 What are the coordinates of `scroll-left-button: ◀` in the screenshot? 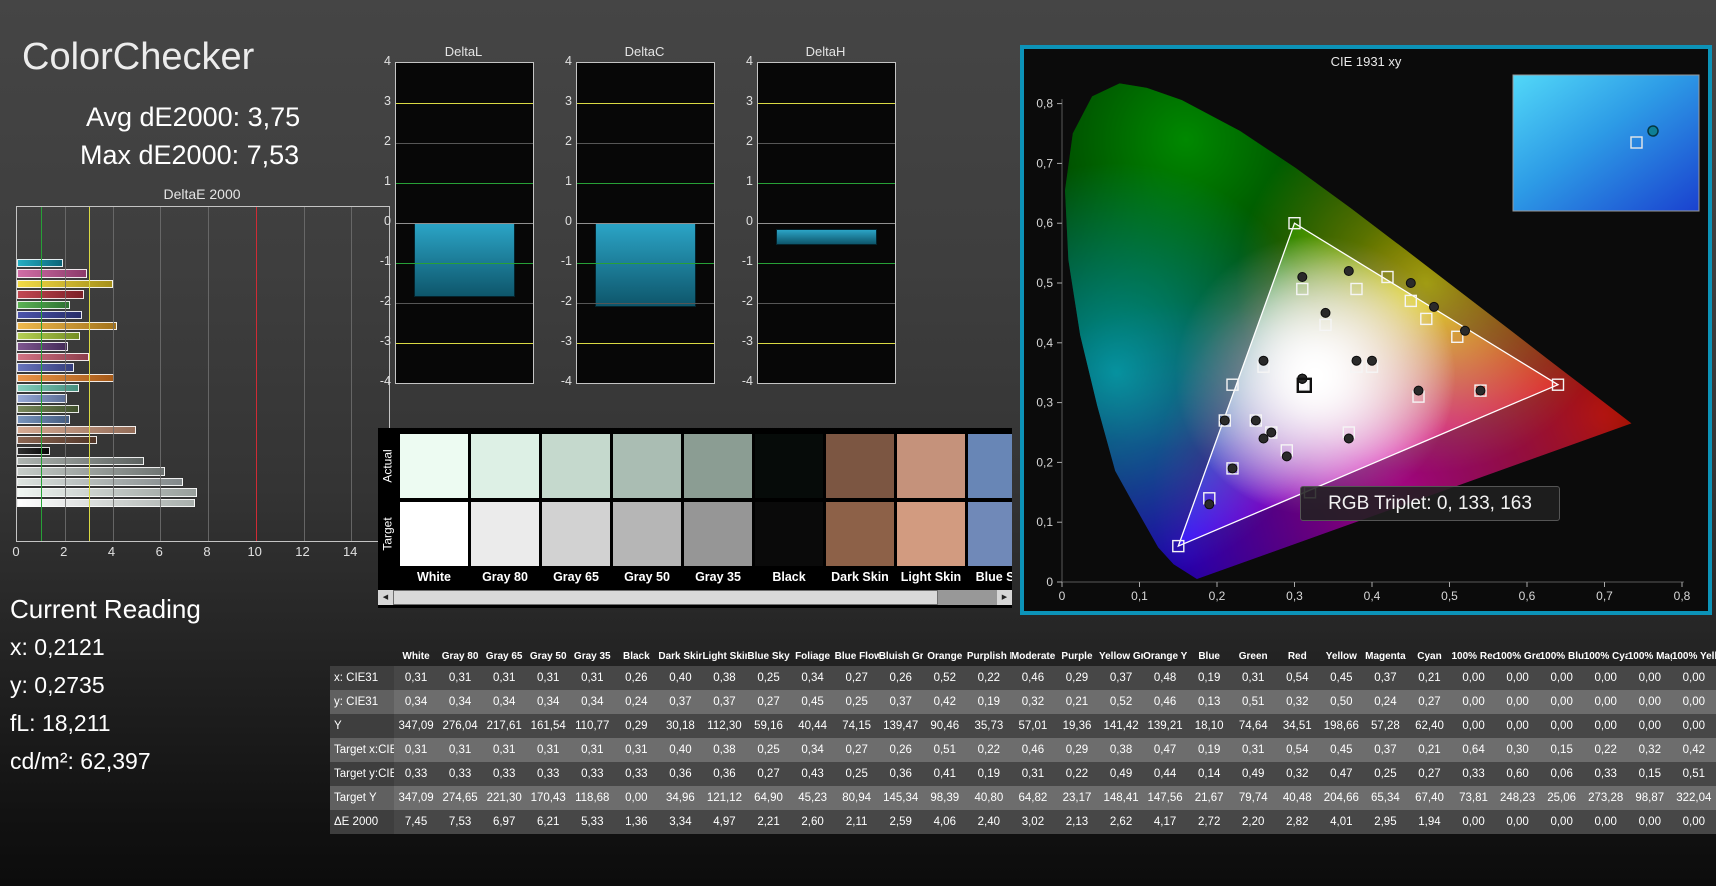 It's located at (385, 597).